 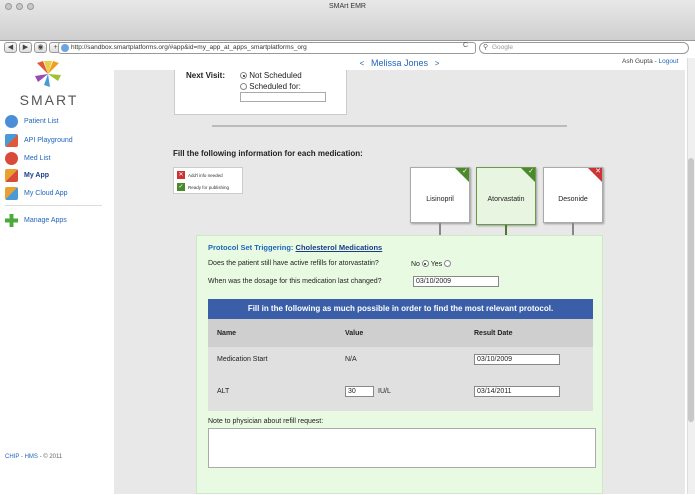 I want to click on sidebar-item-label: API Playground, so click(x=48, y=140).